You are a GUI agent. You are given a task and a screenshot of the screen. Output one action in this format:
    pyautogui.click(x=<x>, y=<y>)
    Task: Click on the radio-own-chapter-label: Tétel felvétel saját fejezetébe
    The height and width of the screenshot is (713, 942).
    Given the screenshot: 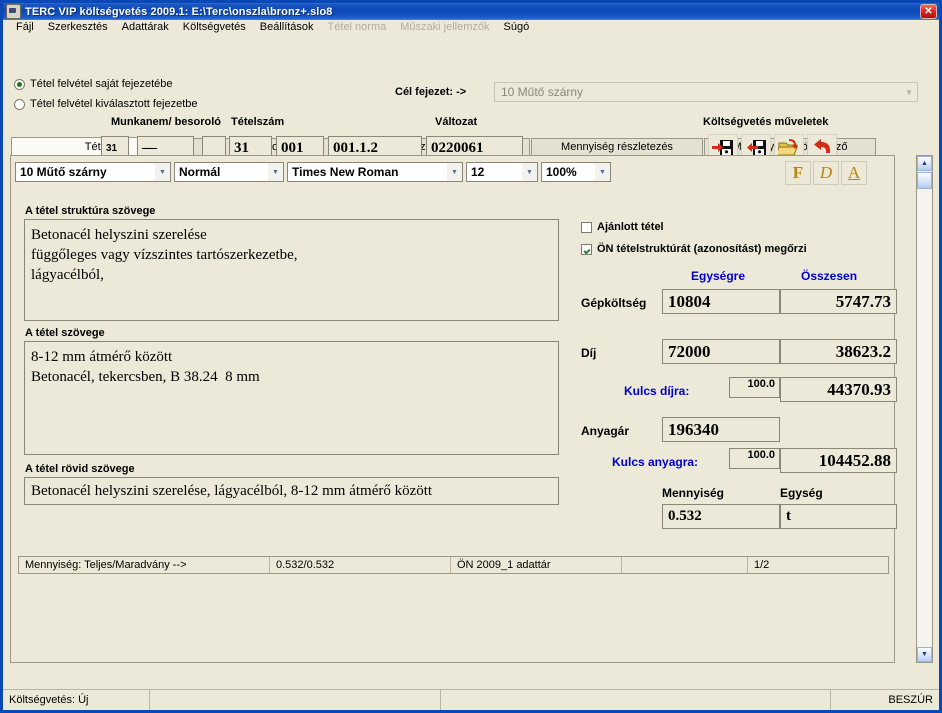 What is the action you would take?
    pyautogui.click(x=101, y=84)
    